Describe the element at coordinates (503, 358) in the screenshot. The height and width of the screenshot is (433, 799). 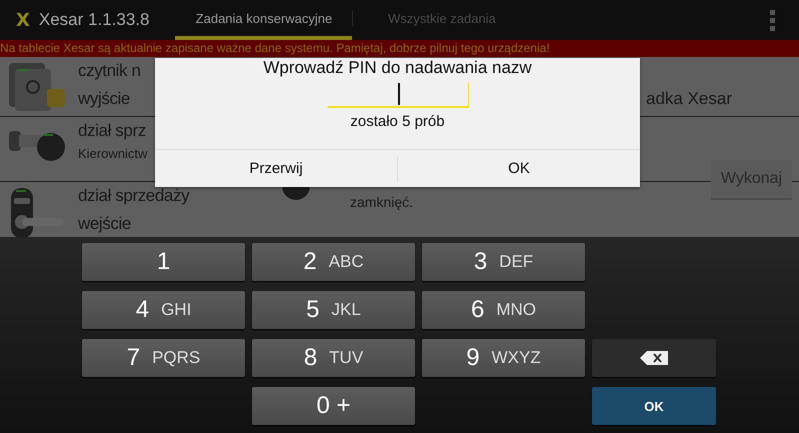
I see `key: 9 WXYZ` at that location.